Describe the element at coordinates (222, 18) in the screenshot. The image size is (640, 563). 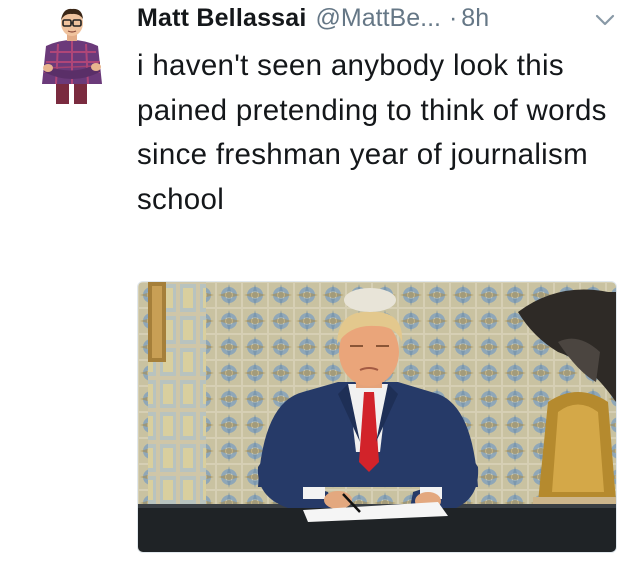
I see `author-name: Matt Bellassai` at that location.